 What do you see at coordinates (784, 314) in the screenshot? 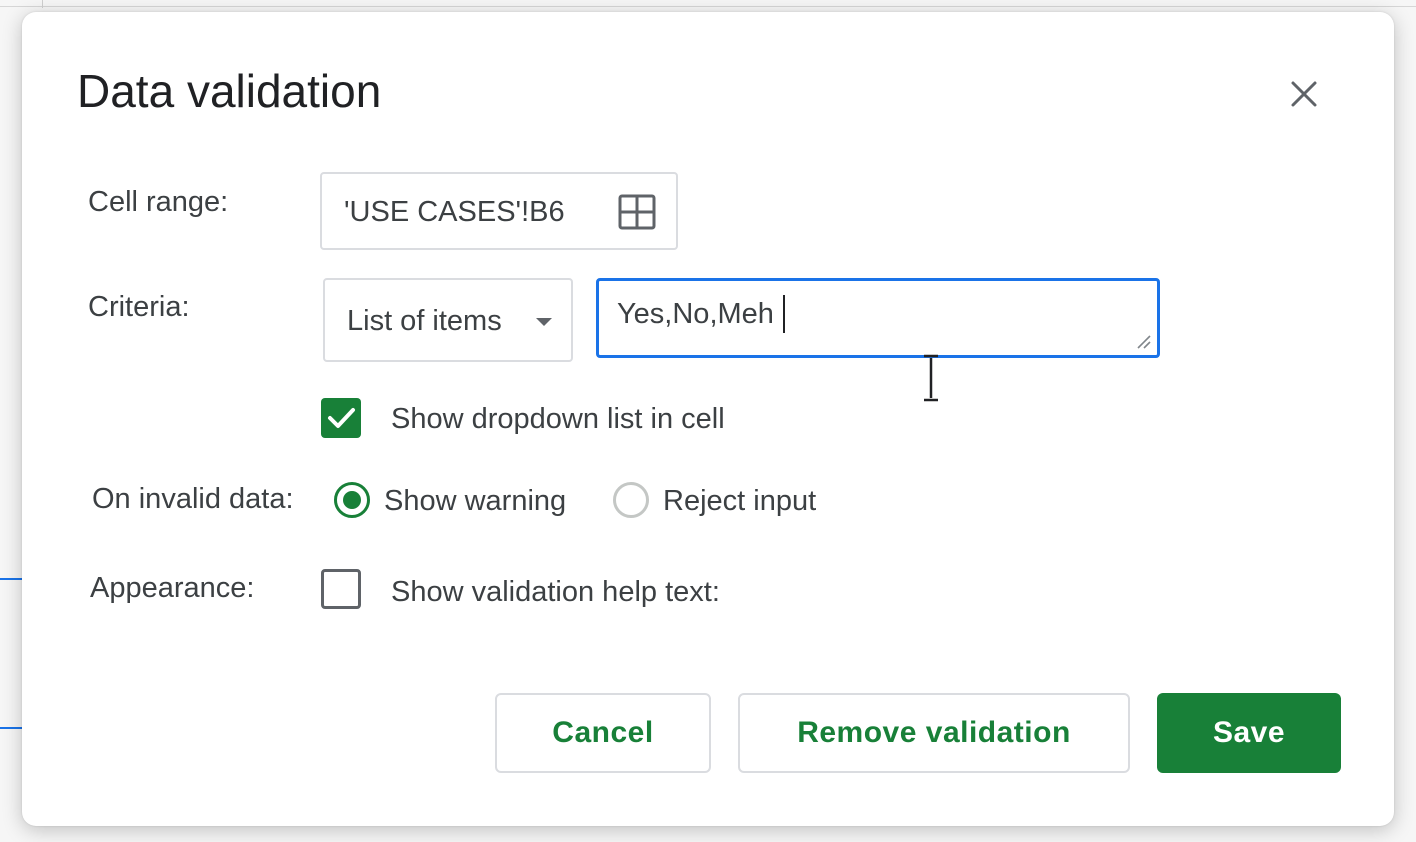
I see `text-cursor` at bounding box center [784, 314].